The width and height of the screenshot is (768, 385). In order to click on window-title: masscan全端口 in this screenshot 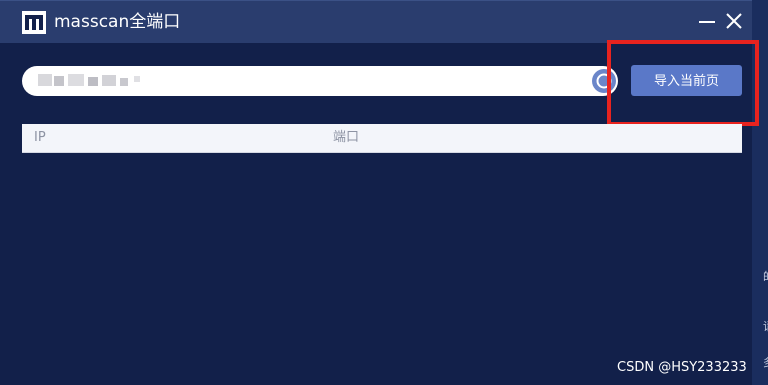, I will do `click(117, 22)`.